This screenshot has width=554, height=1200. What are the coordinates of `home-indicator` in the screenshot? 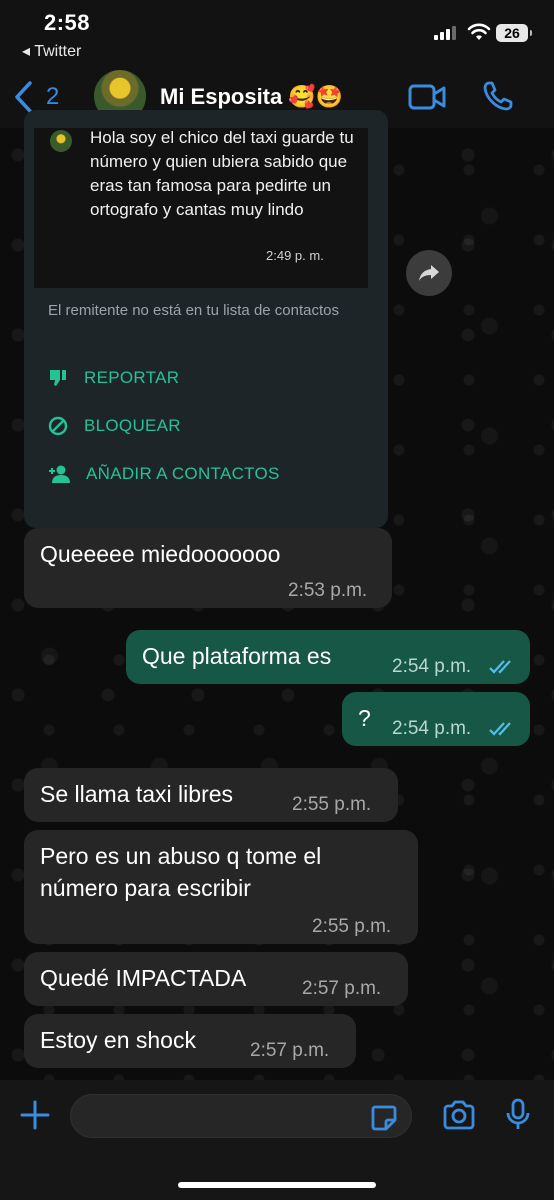 It's located at (277, 1185).